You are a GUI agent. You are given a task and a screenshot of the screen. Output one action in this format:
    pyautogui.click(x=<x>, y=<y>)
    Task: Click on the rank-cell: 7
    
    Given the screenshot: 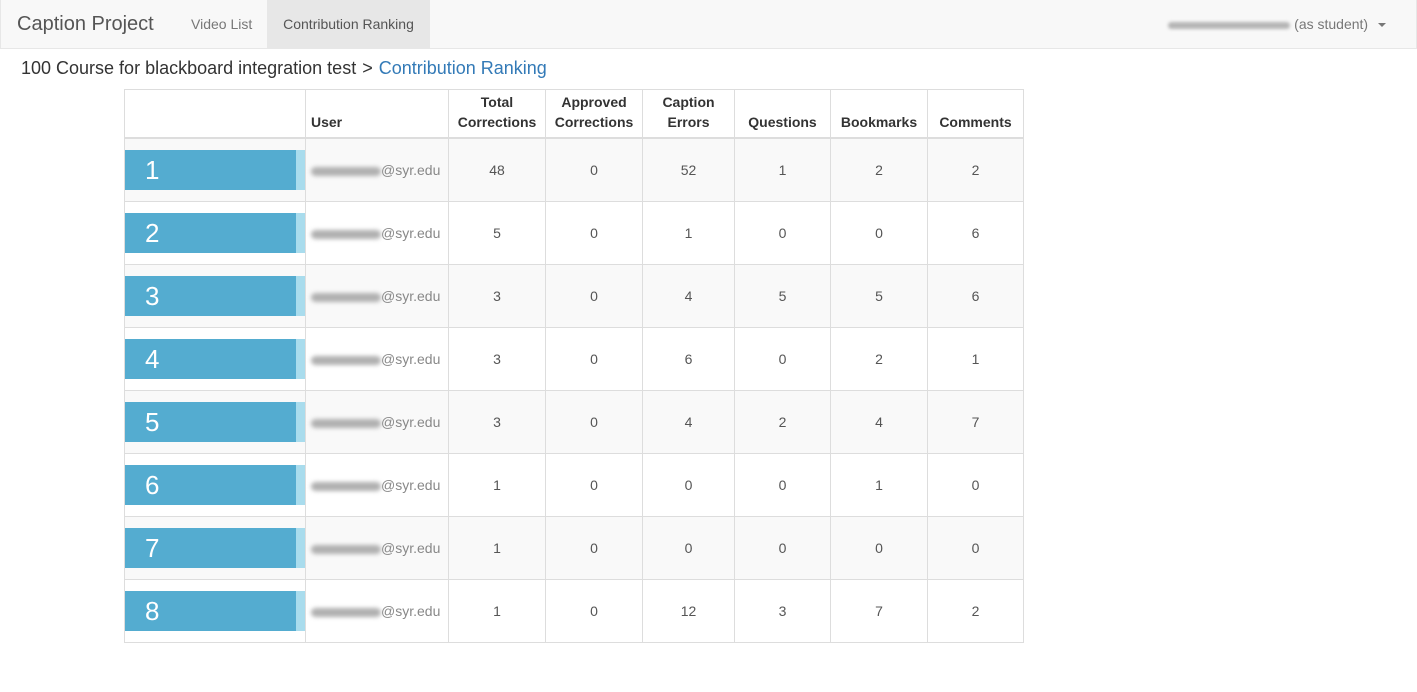 What is the action you would take?
    pyautogui.click(x=215, y=547)
    